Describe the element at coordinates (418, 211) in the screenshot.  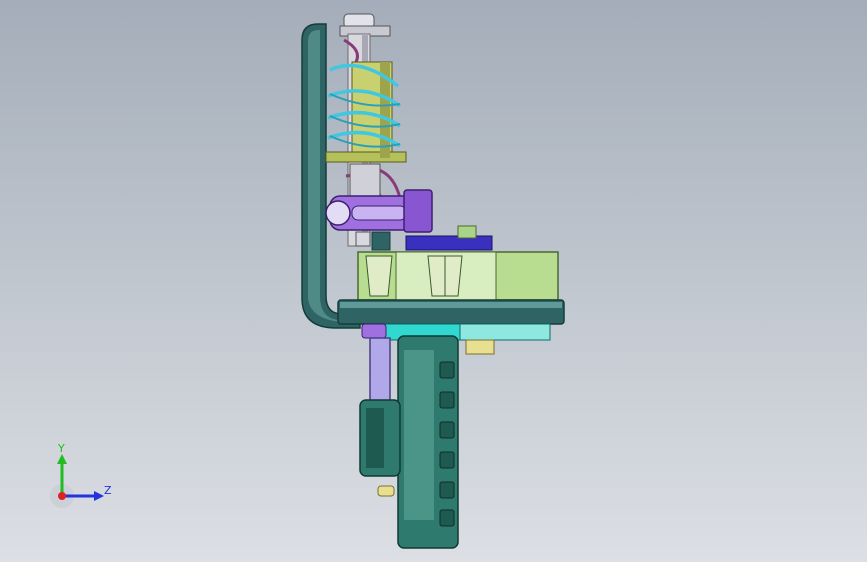
I see `link-clevis` at that location.